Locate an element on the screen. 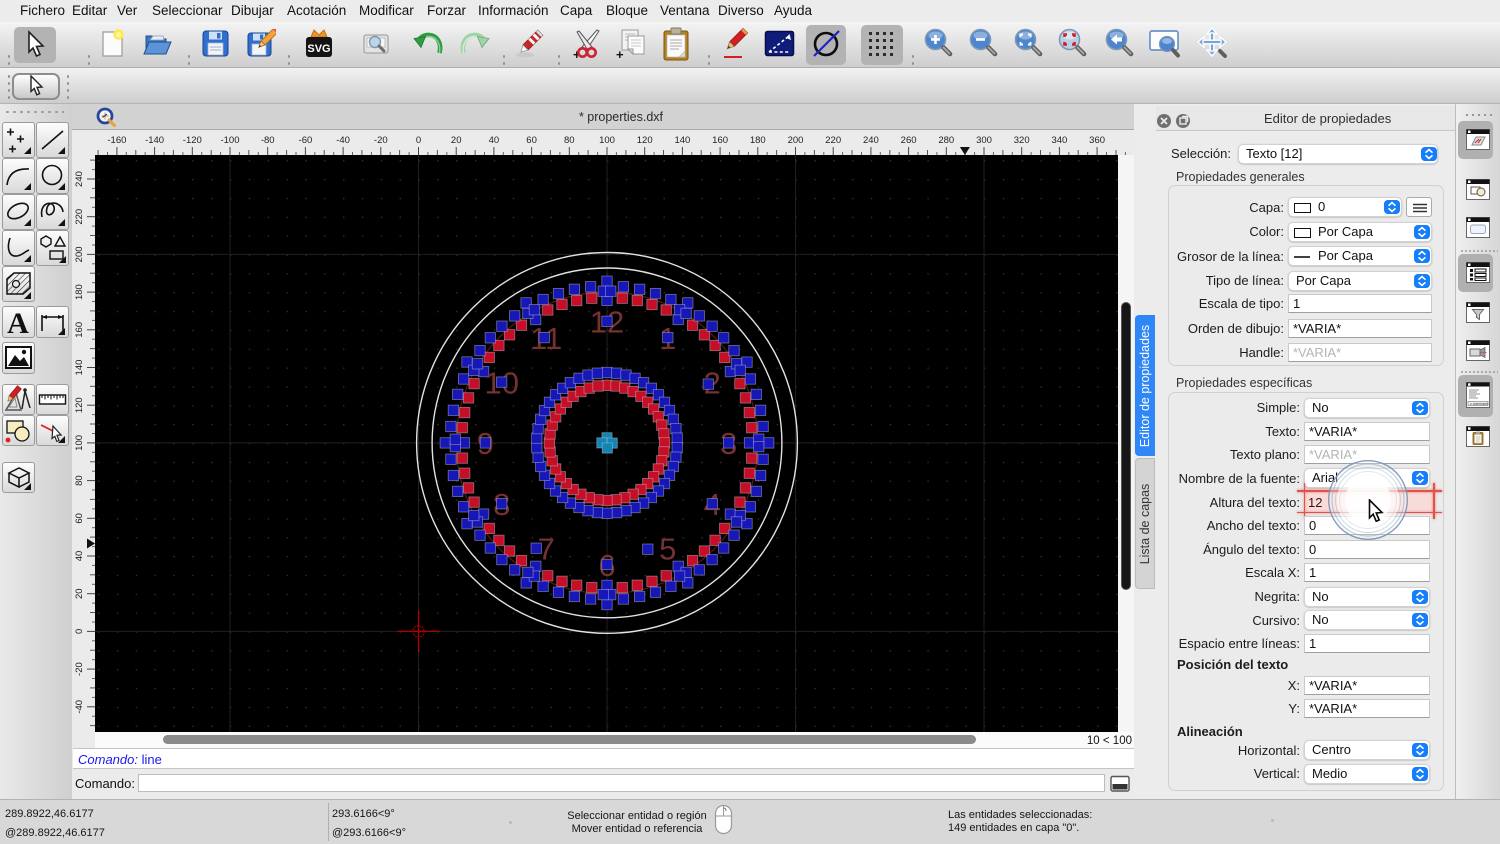 This screenshot has width=1500, height=844. svg-text: 260 is located at coordinates (909, 140).